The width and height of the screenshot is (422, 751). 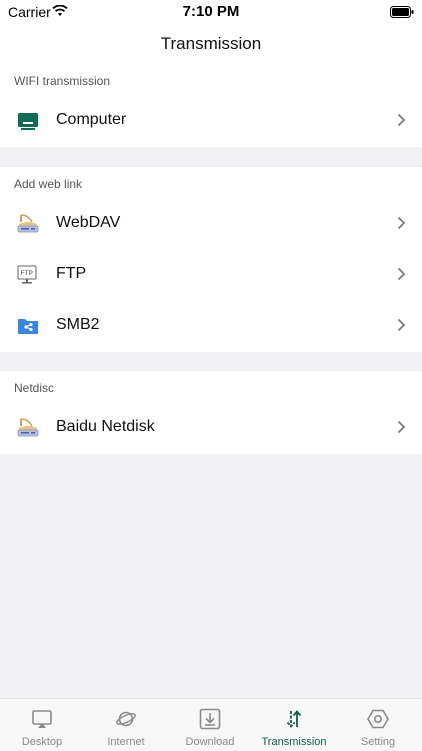 What do you see at coordinates (211, 275) in the screenshot?
I see `list-item-ftp: FTP FTP` at bounding box center [211, 275].